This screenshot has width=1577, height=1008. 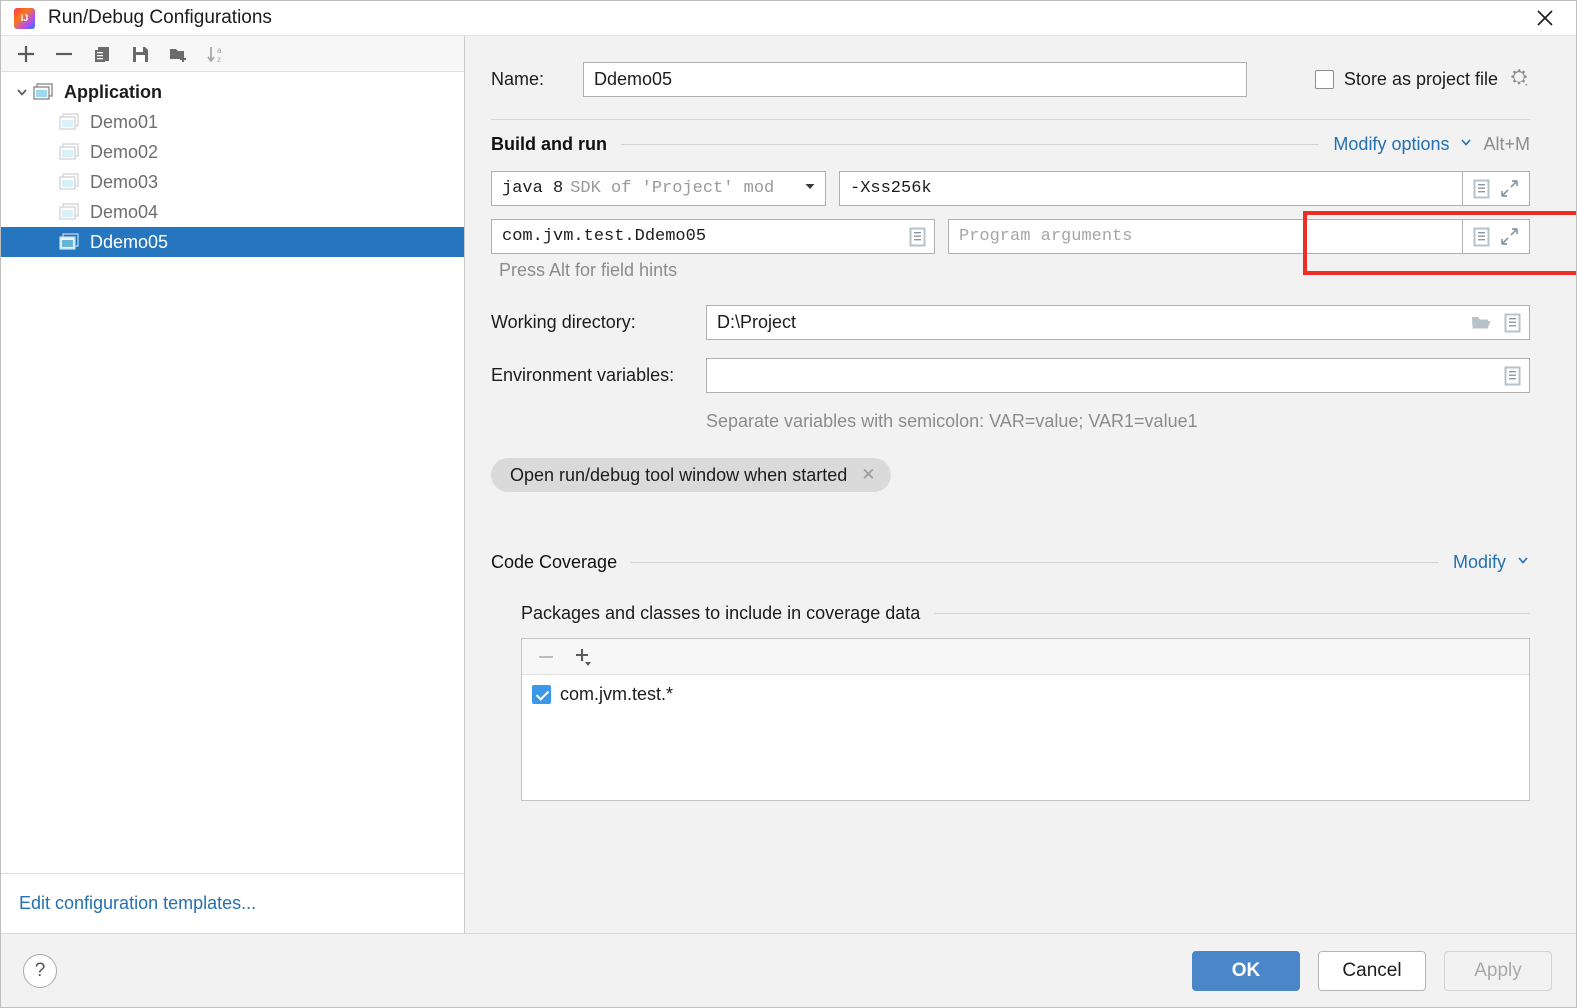 What do you see at coordinates (1246, 970) in the screenshot?
I see `ok-button: OK` at bounding box center [1246, 970].